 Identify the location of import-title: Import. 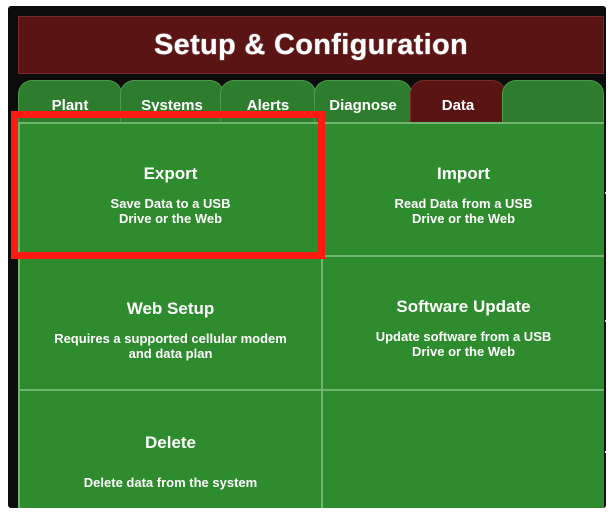
(463, 173).